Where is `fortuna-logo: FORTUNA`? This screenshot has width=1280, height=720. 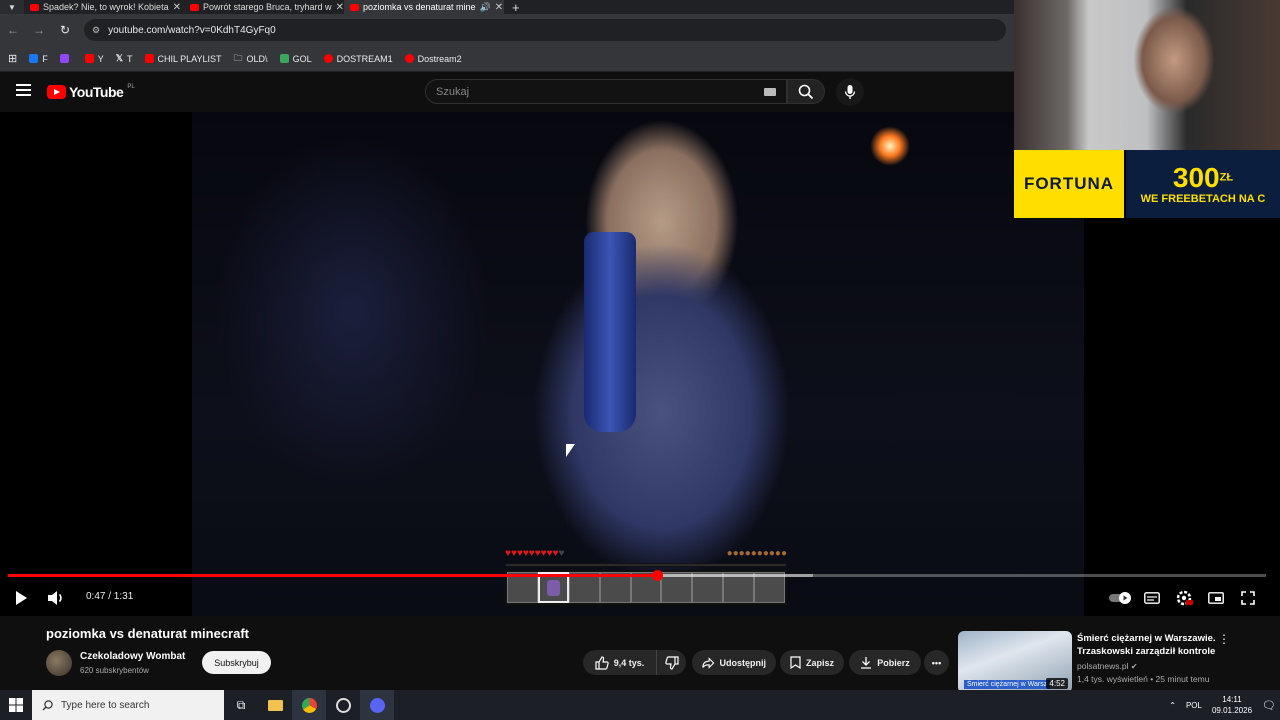 fortuna-logo: FORTUNA is located at coordinates (1070, 184).